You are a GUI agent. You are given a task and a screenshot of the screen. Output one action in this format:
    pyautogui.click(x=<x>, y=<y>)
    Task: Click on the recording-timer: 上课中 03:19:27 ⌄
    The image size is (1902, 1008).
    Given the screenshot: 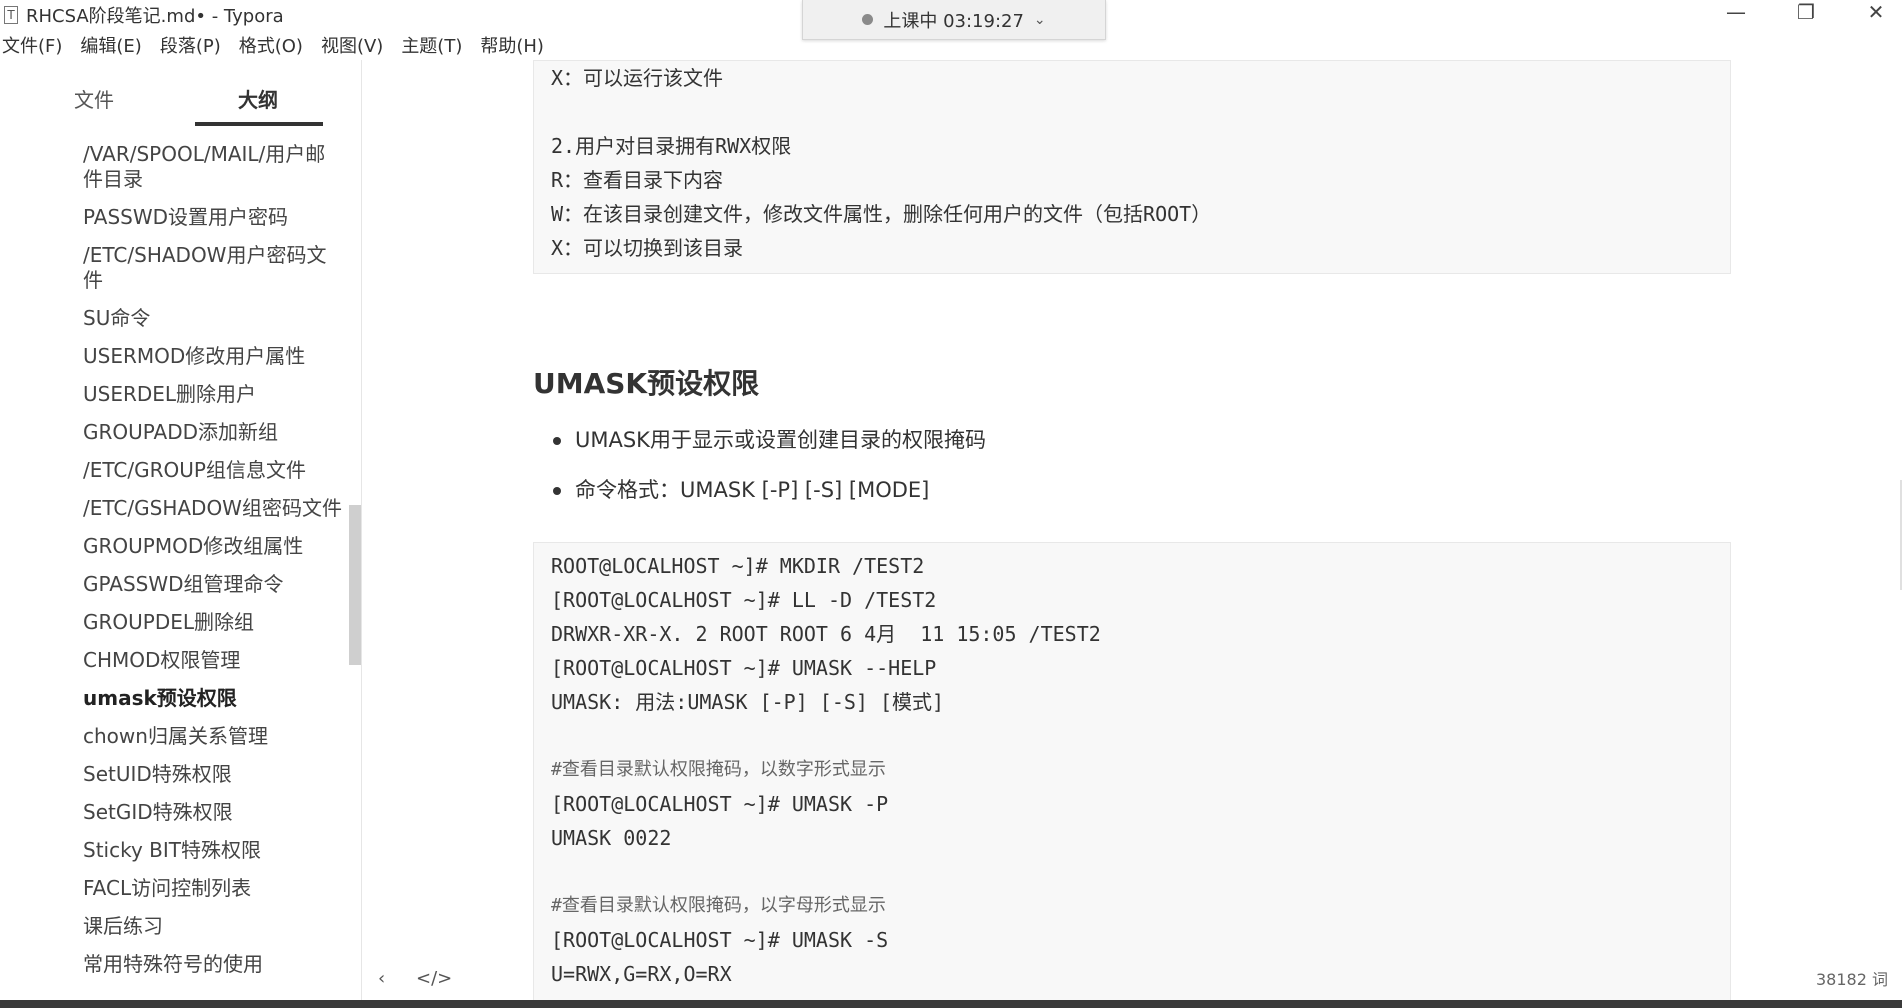 What is the action you would take?
    pyautogui.click(x=954, y=20)
    